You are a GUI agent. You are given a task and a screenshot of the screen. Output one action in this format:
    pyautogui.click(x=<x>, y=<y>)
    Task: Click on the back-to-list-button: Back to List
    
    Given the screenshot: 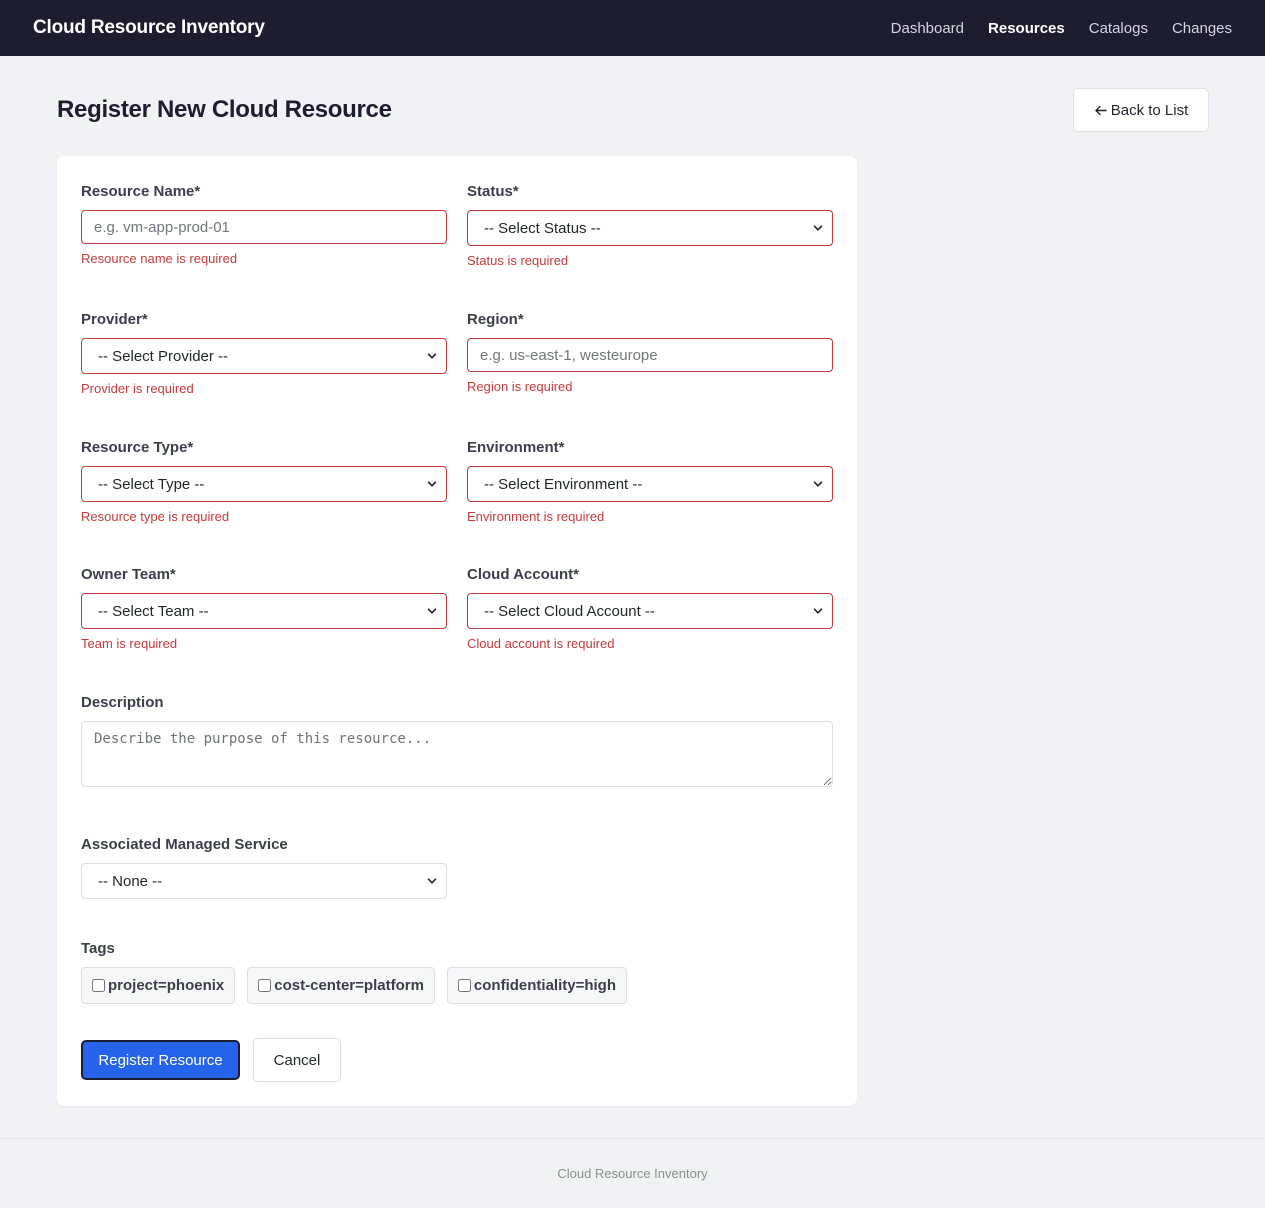 What is the action you would take?
    pyautogui.click(x=1141, y=110)
    